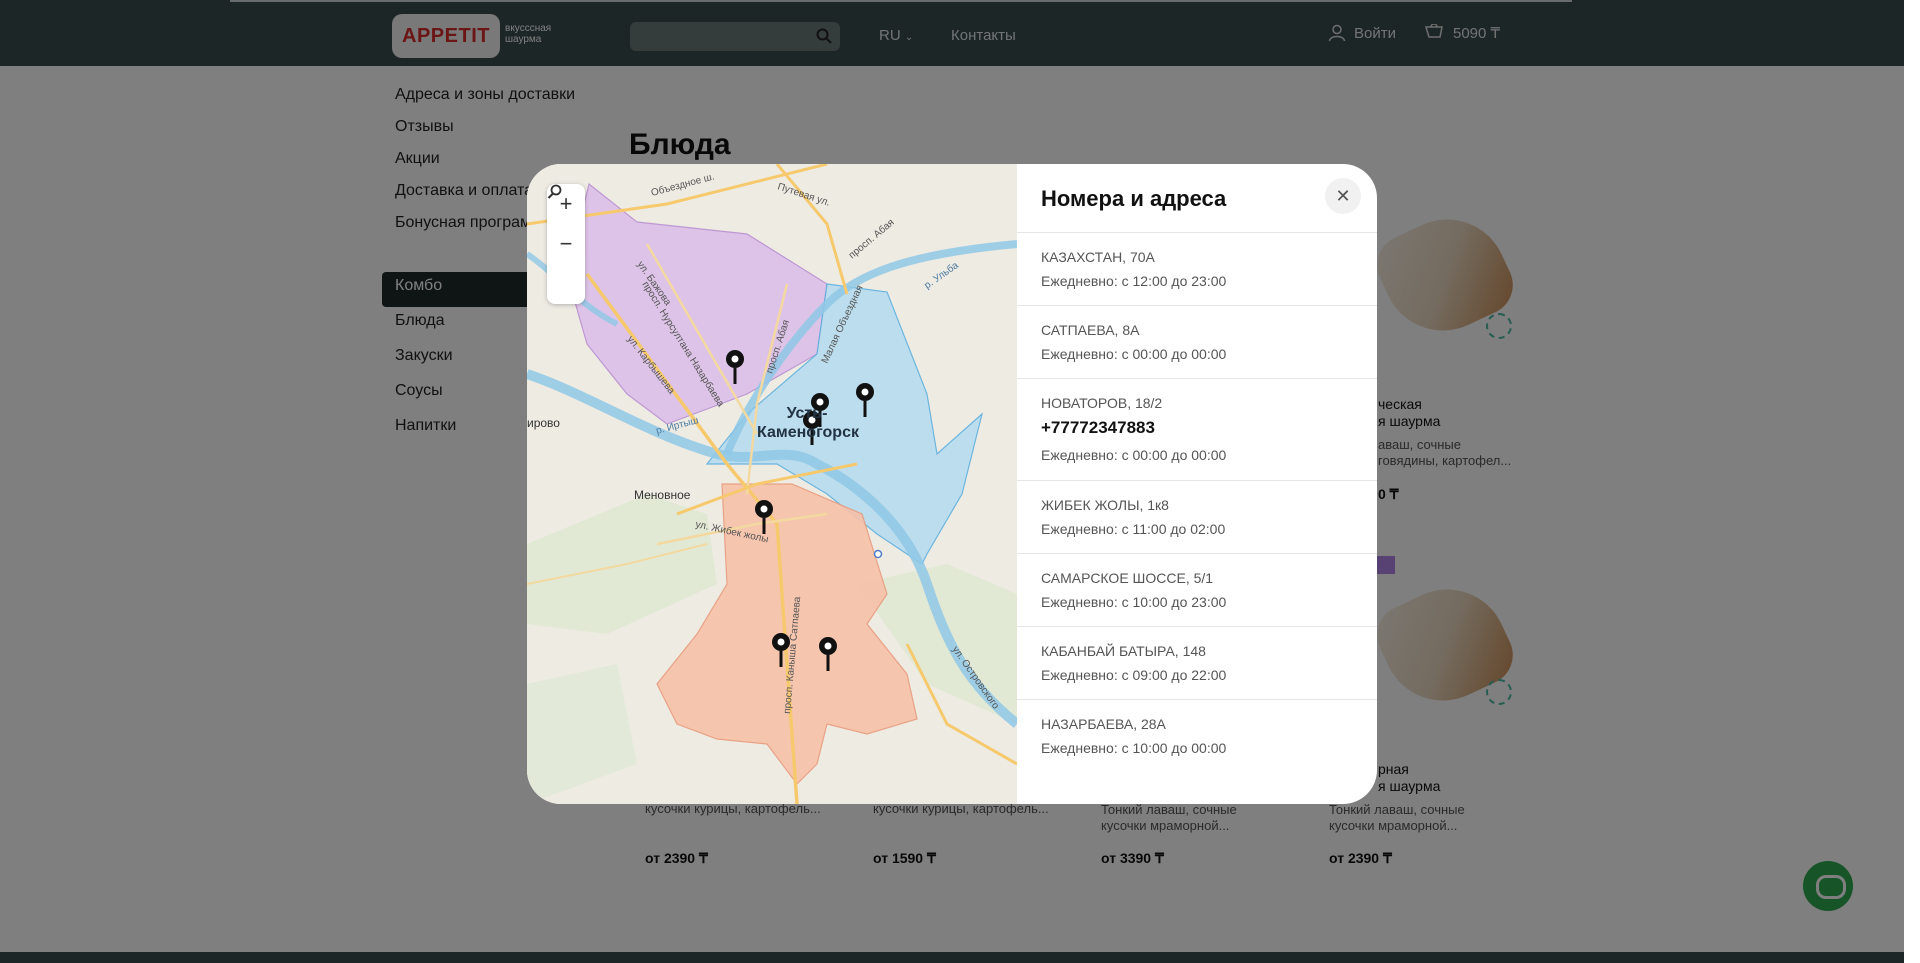  What do you see at coordinates (1134, 602) in the screenshot?
I see `location-hours: Ежедневно: с 10:00 до 23:00` at bounding box center [1134, 602].